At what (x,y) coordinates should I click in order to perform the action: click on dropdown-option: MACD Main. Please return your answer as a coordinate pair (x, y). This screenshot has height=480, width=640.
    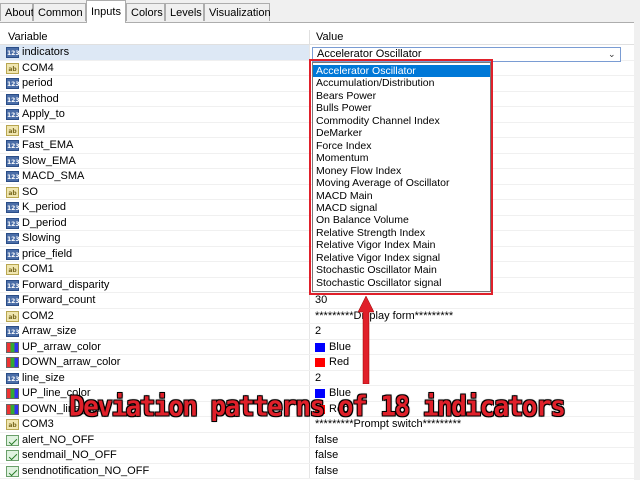
    Looking at the image, I should click on (401, 196).